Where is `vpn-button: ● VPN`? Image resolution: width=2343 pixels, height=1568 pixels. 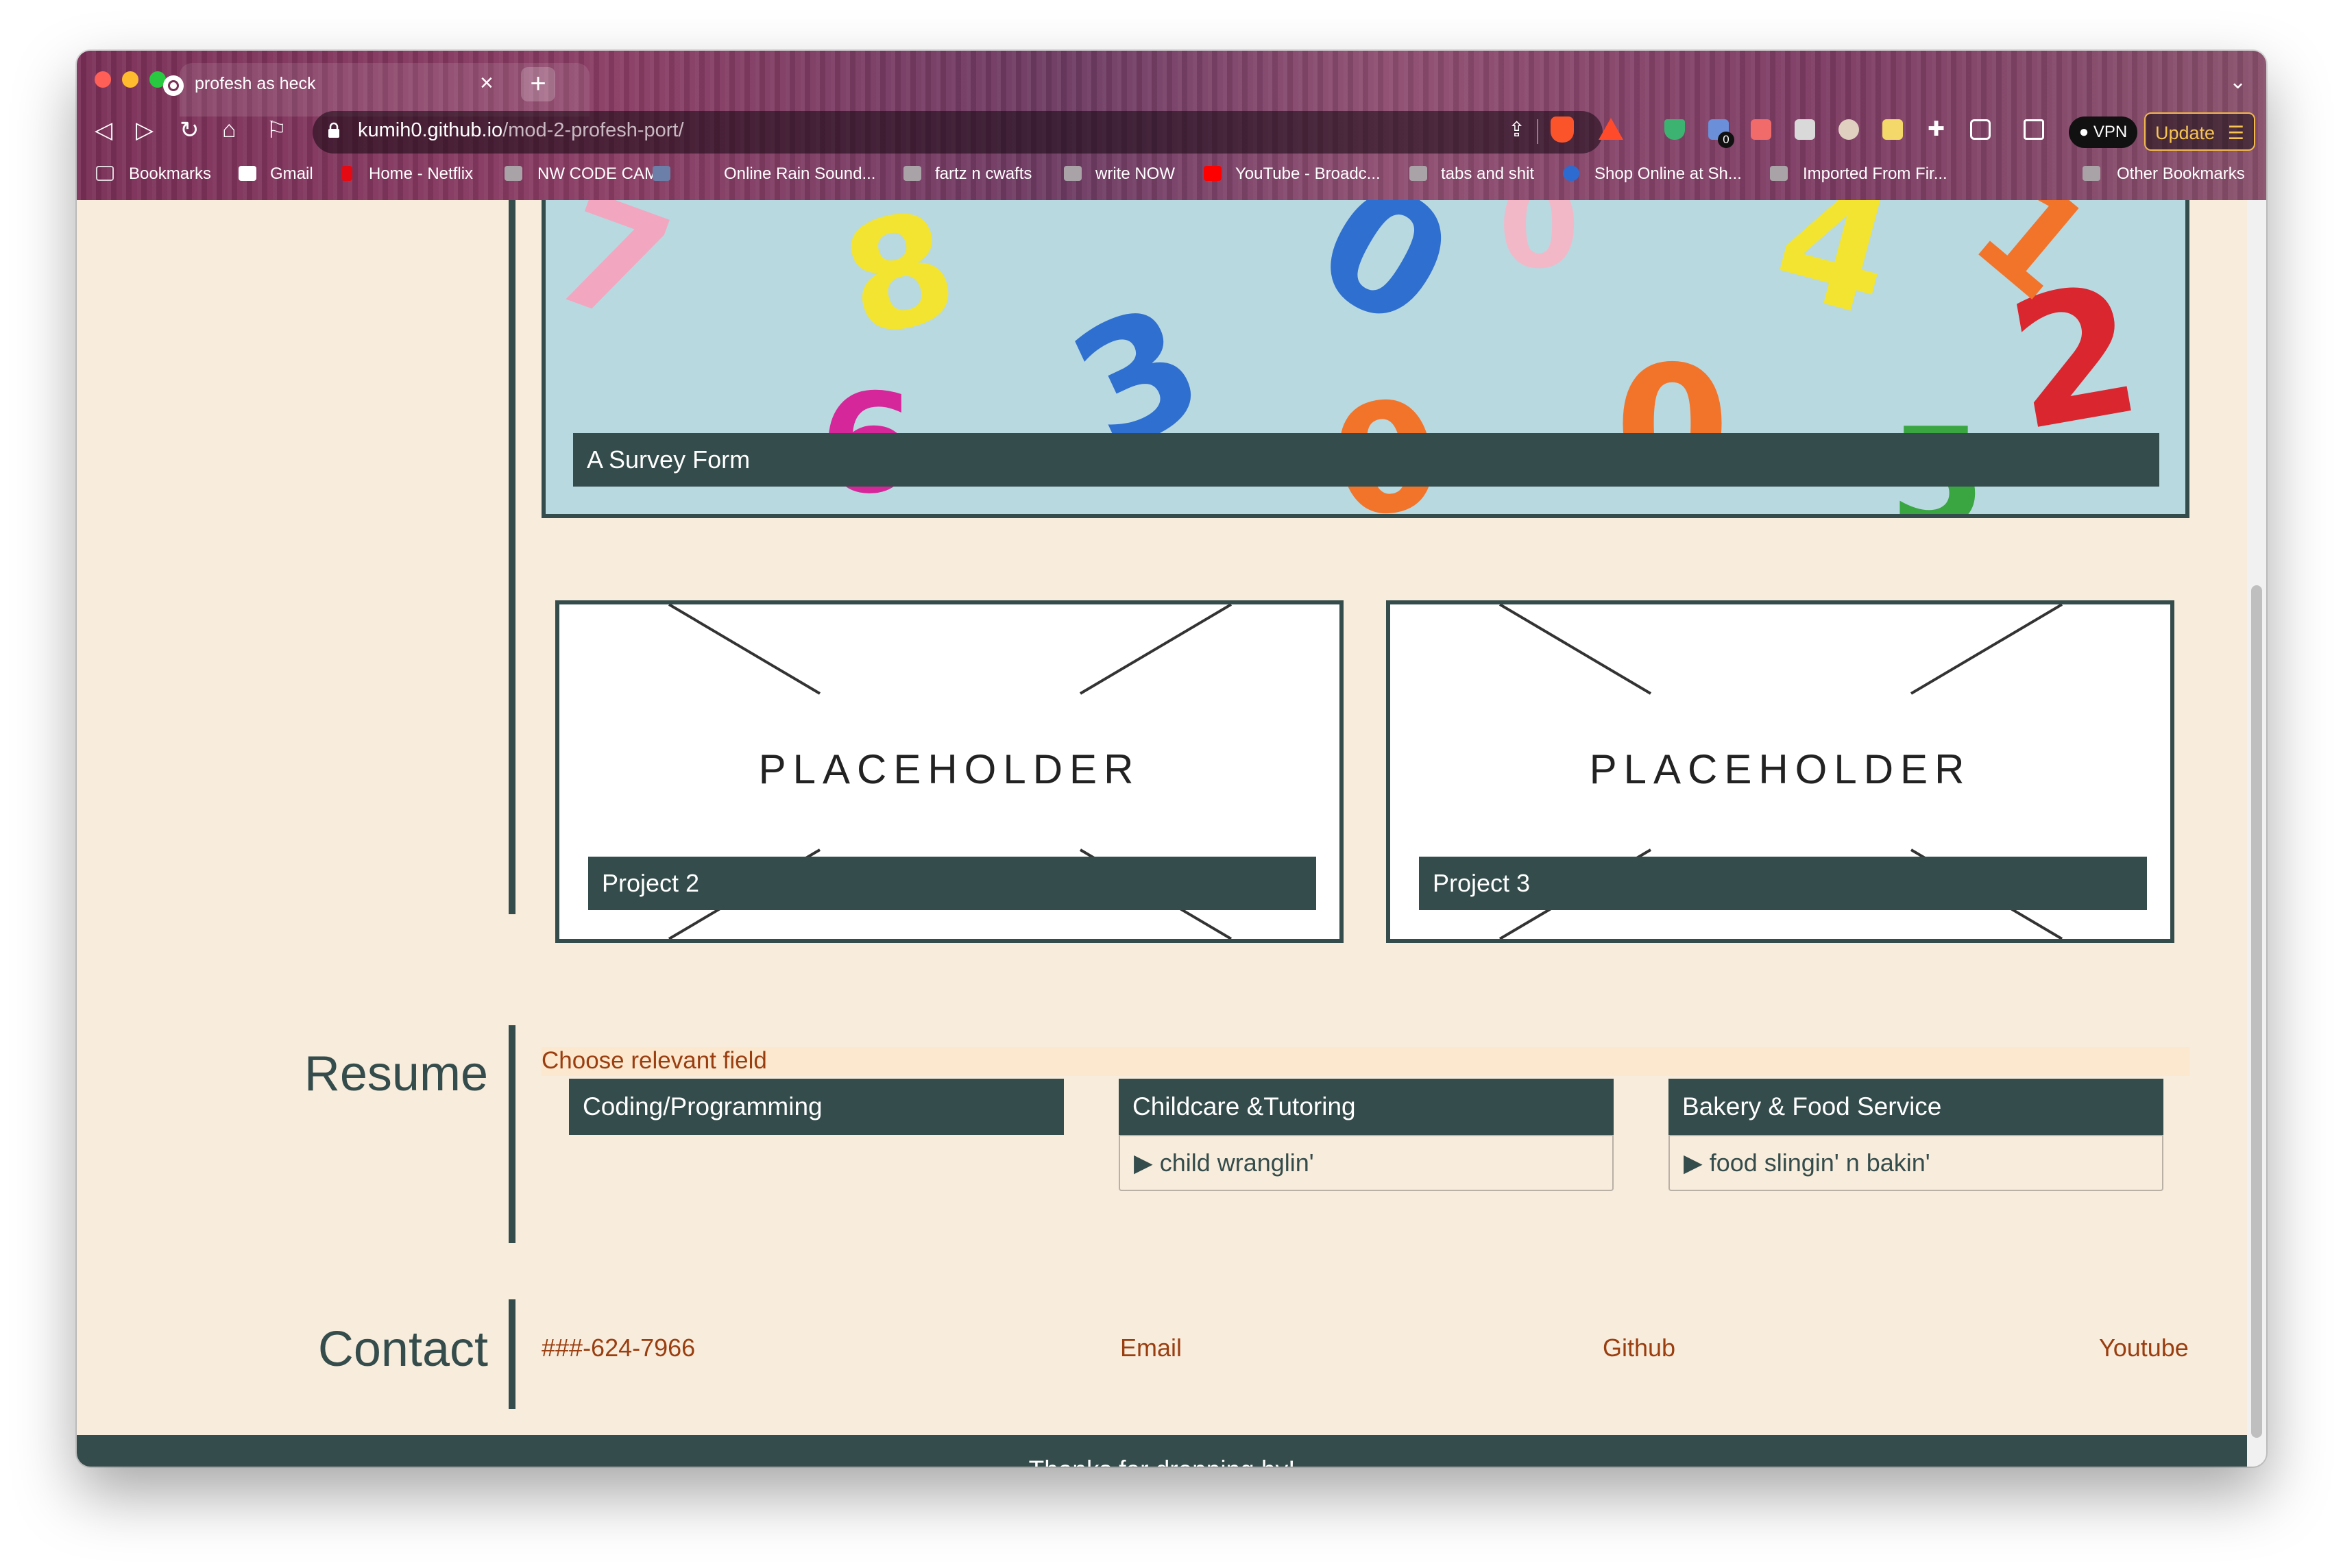
vpn-button: ● VPN is located at coordinates (2103, 132).